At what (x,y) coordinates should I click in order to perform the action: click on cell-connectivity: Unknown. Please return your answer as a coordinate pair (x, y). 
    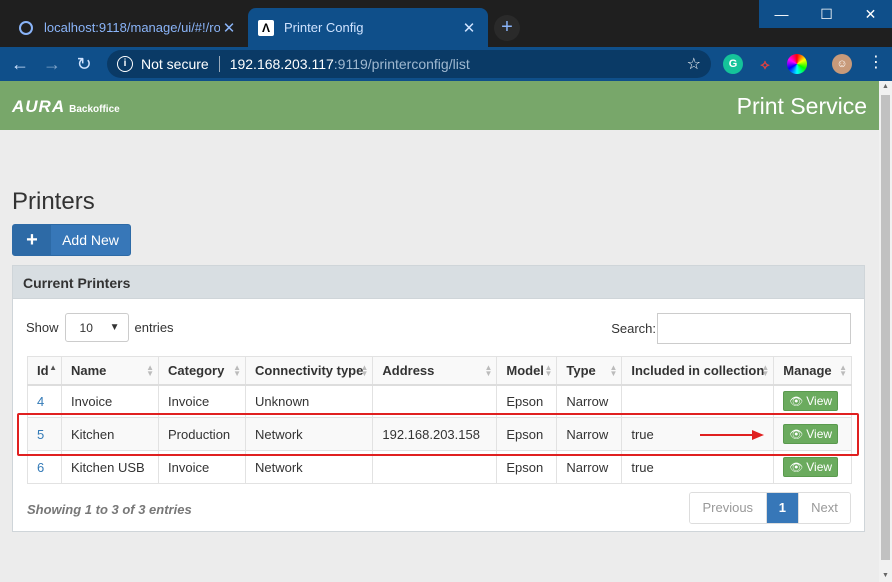
    Looking at the image, I should click on (308, 401).